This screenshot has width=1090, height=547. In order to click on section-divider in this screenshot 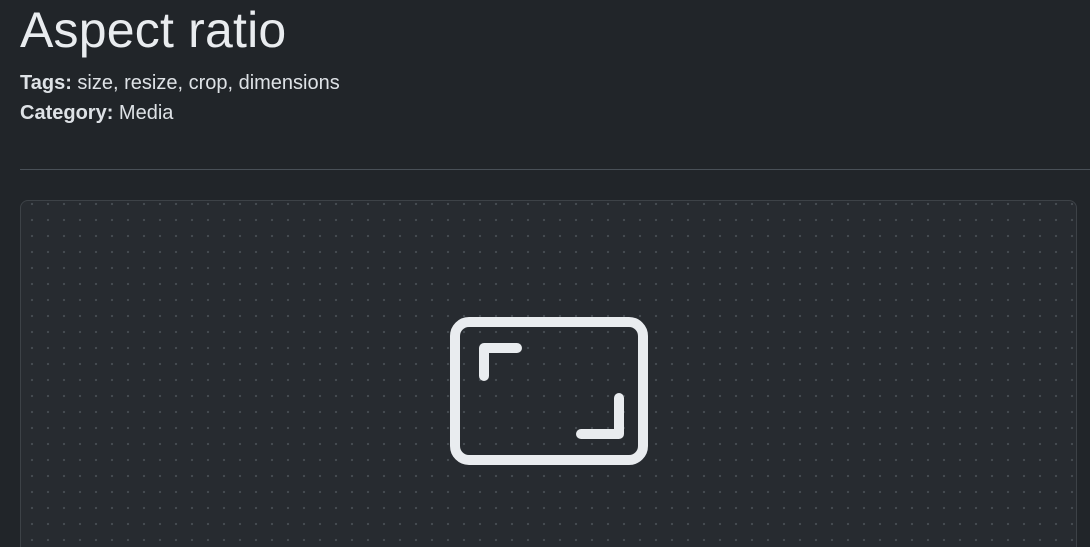, I will do `click(555, 169)`.